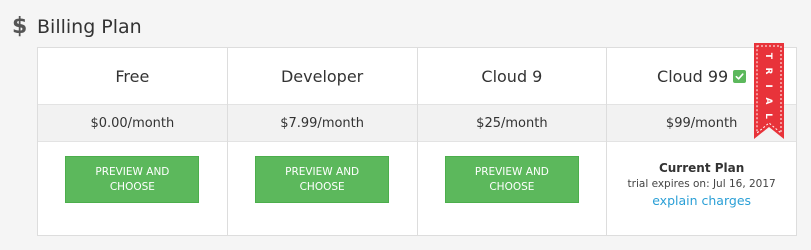  Describe the element at coordinates (701, 123) in the screenshot. I see `plan-price: $99/month` at that location.